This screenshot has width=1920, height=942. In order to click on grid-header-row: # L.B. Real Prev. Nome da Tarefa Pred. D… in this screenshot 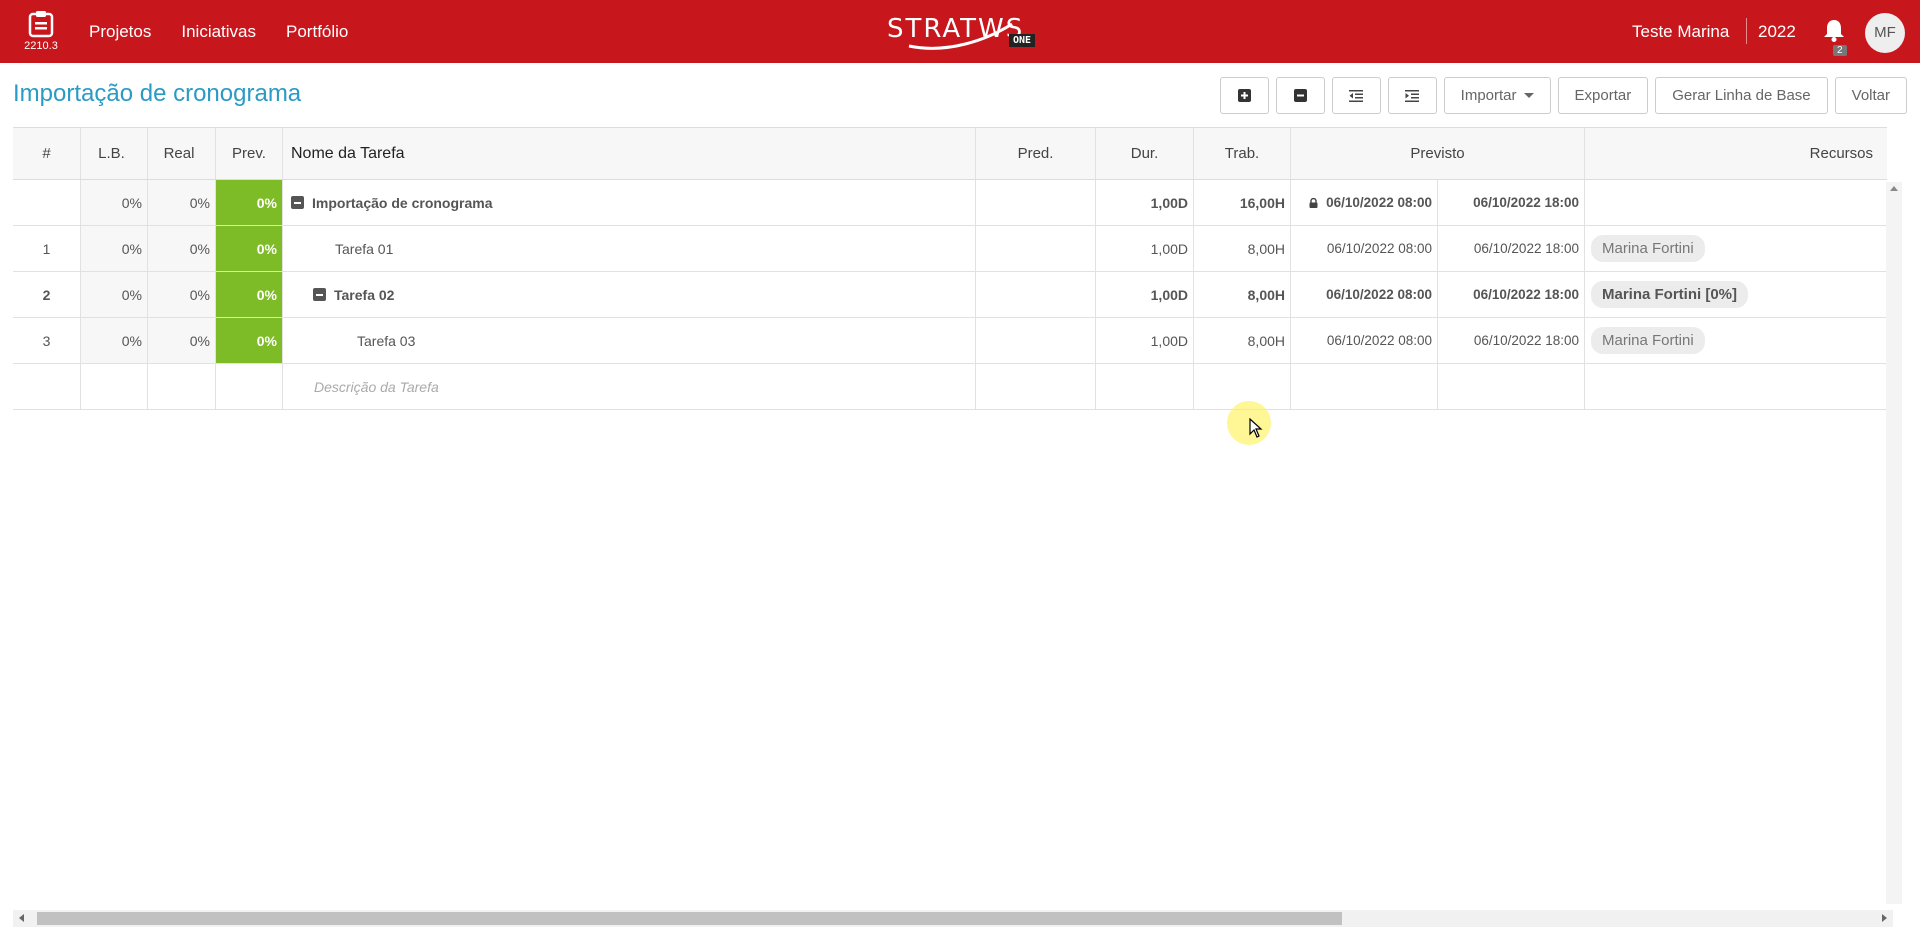, I will do `click(950, 153)`.